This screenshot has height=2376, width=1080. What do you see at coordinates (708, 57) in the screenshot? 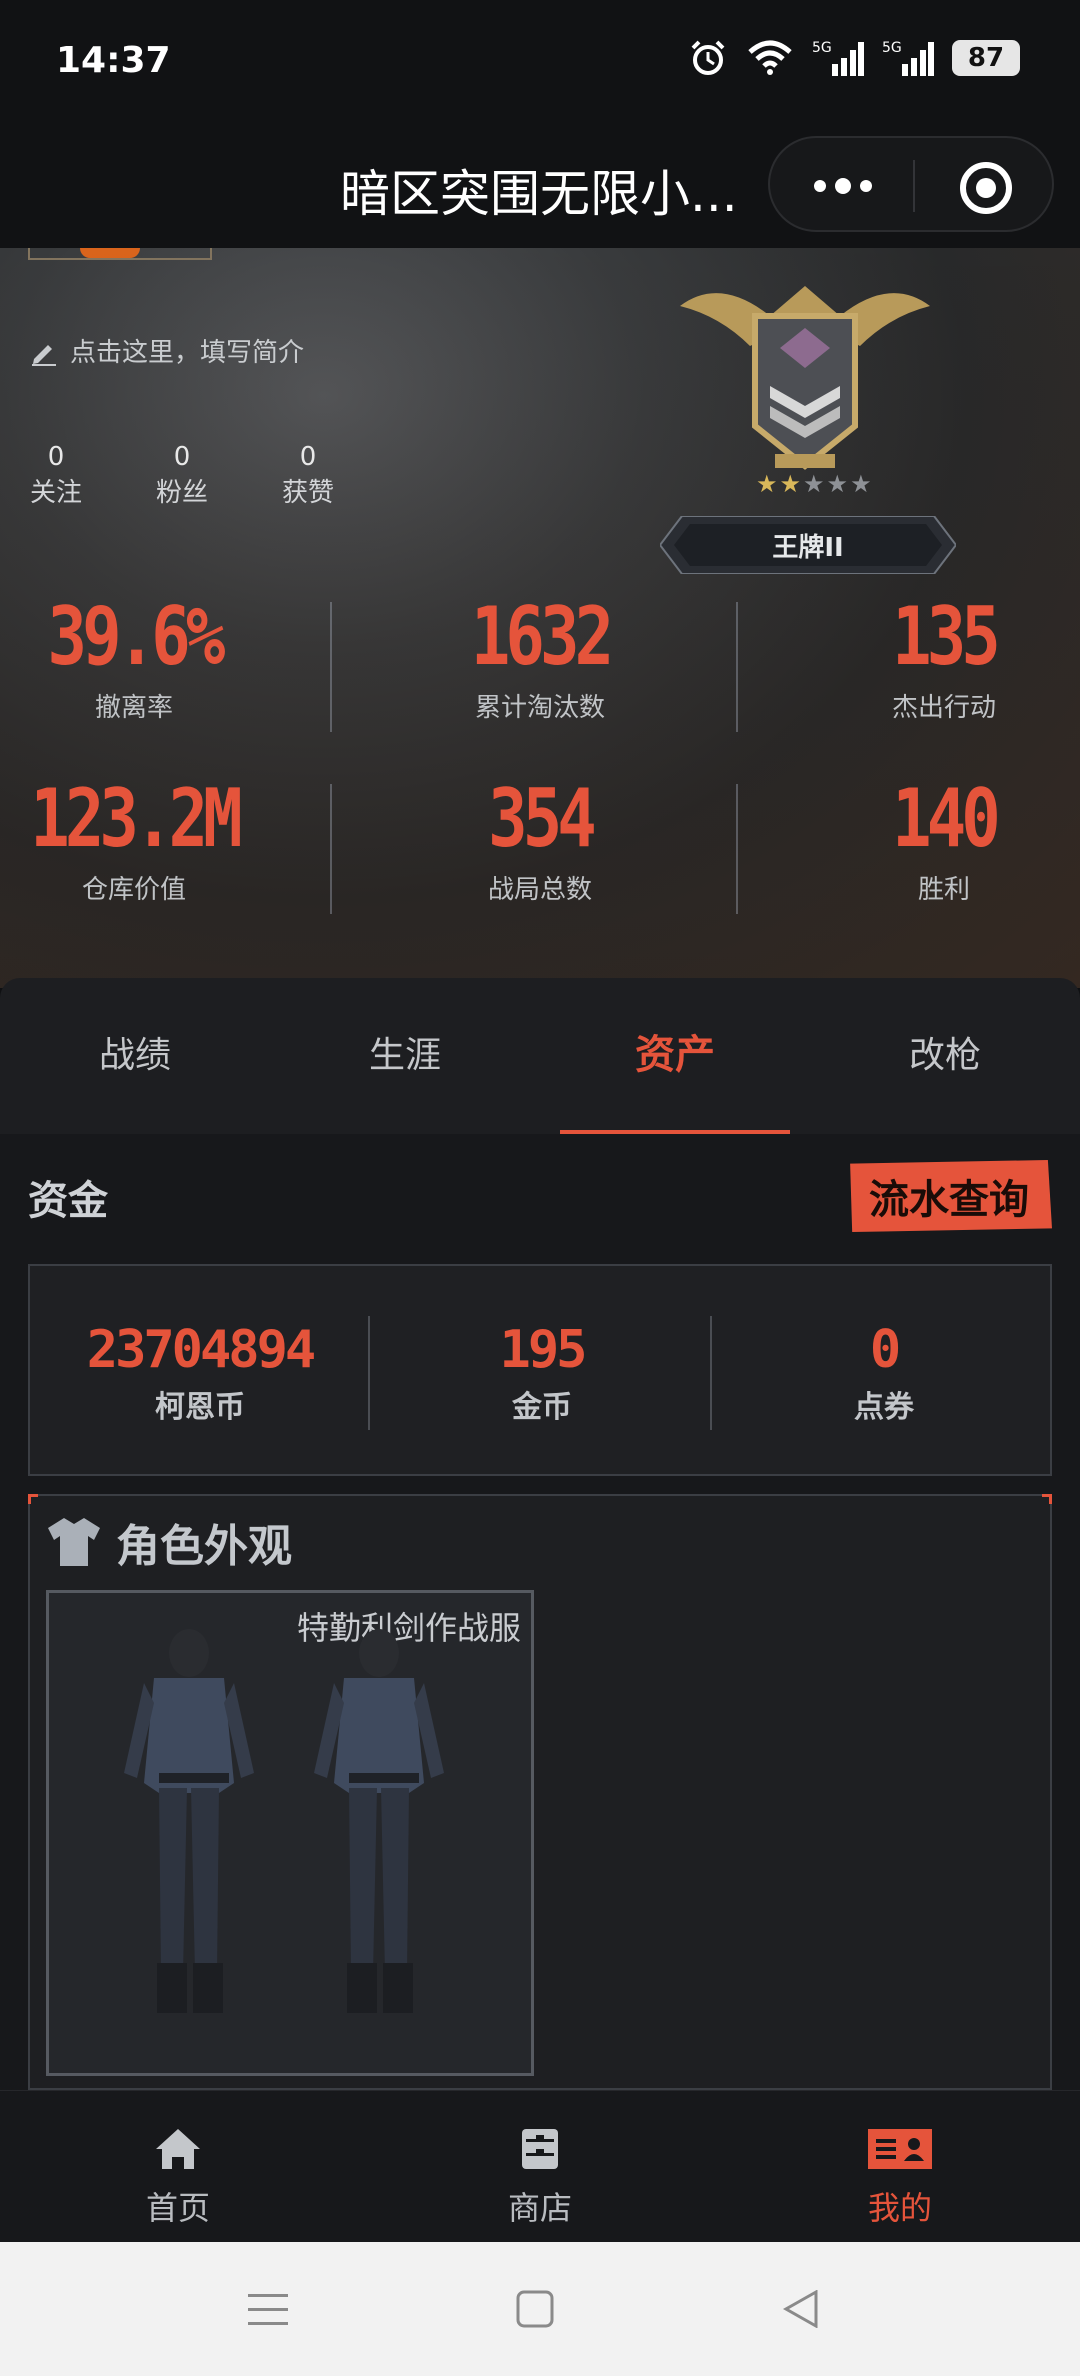
I see `alarm-icon` at bounding box center [708, 57].